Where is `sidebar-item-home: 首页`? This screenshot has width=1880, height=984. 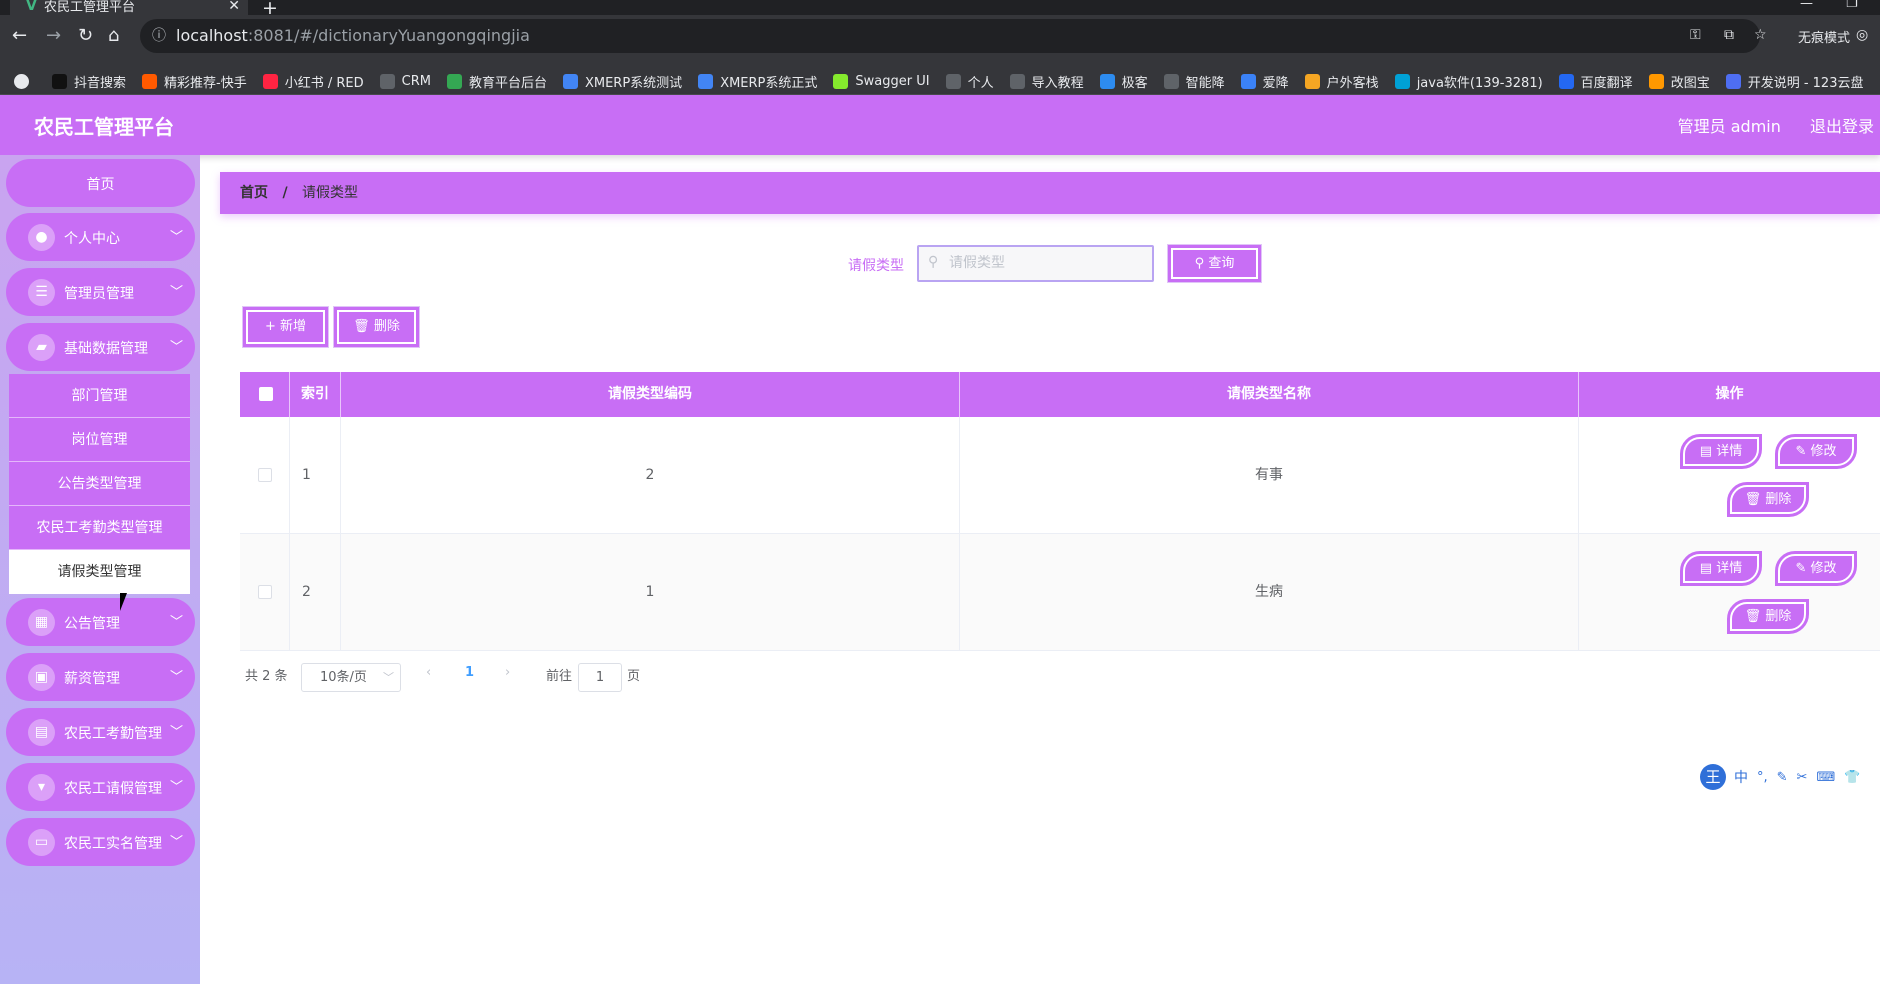
sidebar-item-home: 首页 is located at coordinates (100, 183).